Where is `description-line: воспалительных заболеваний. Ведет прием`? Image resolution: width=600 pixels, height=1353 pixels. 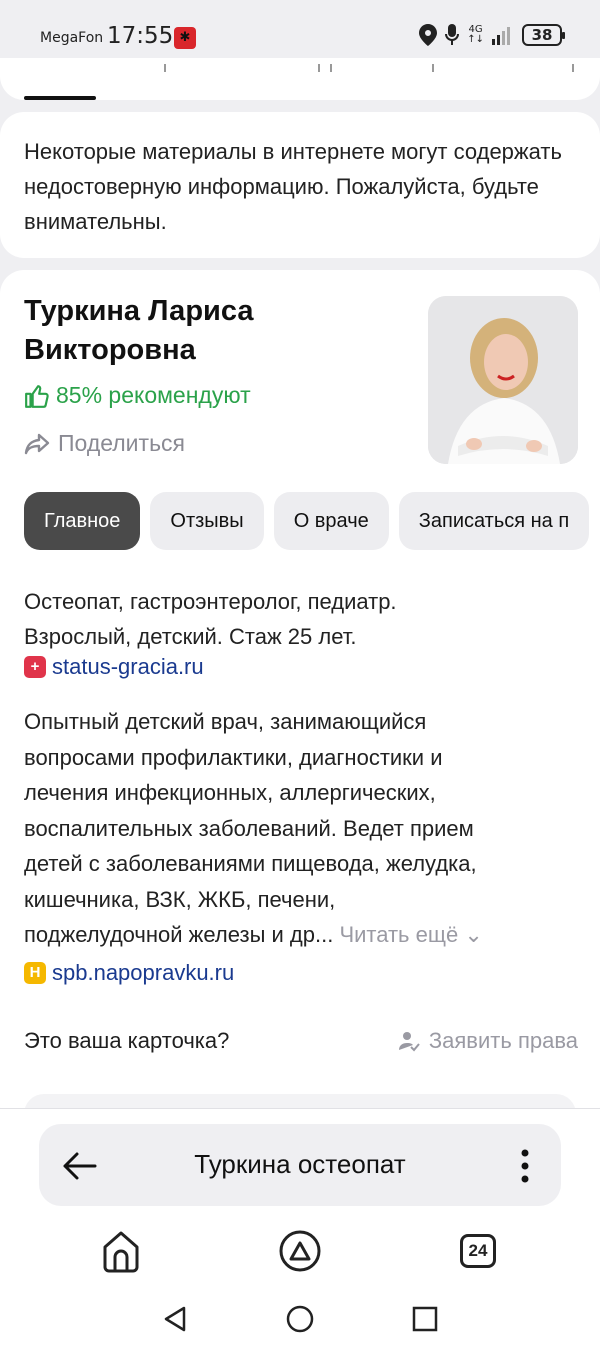
description-line: воспалительных заболеваний. Ведет прием is located at coordinates (249, 828).